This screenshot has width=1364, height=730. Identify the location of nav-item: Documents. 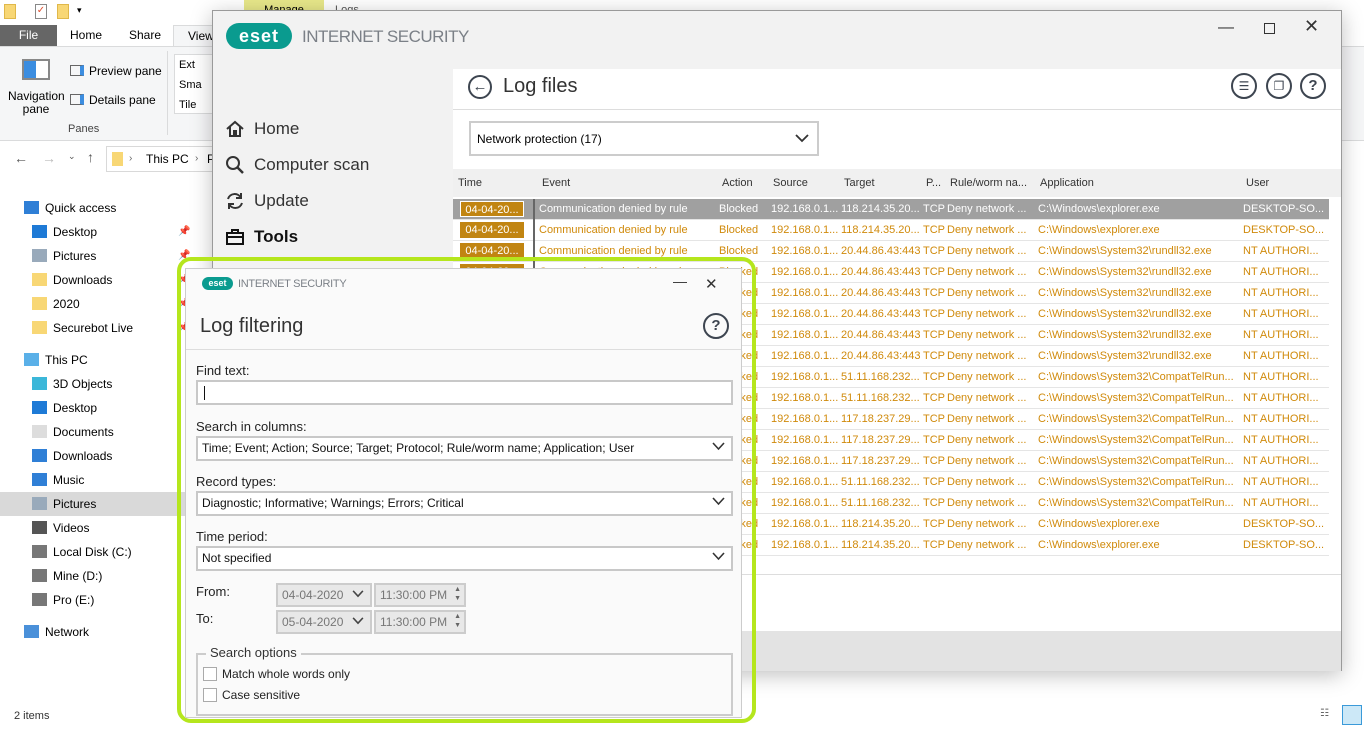
(100, 432).